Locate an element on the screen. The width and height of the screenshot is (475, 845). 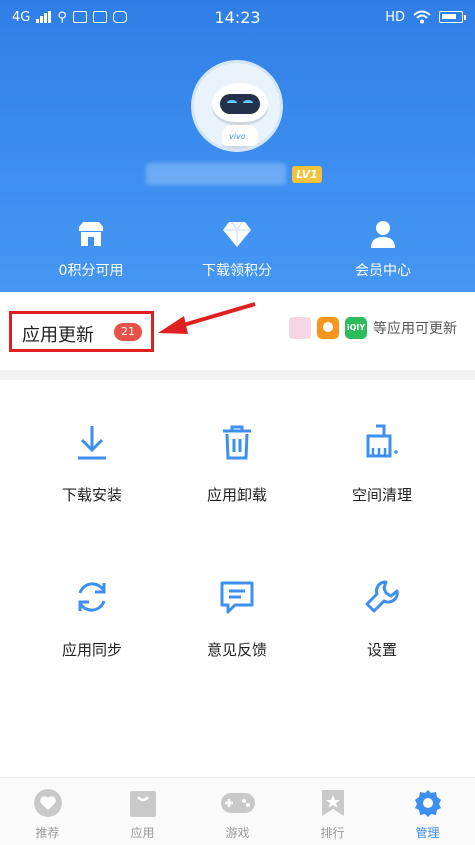
store-icon is located at coordinates (91, 234).